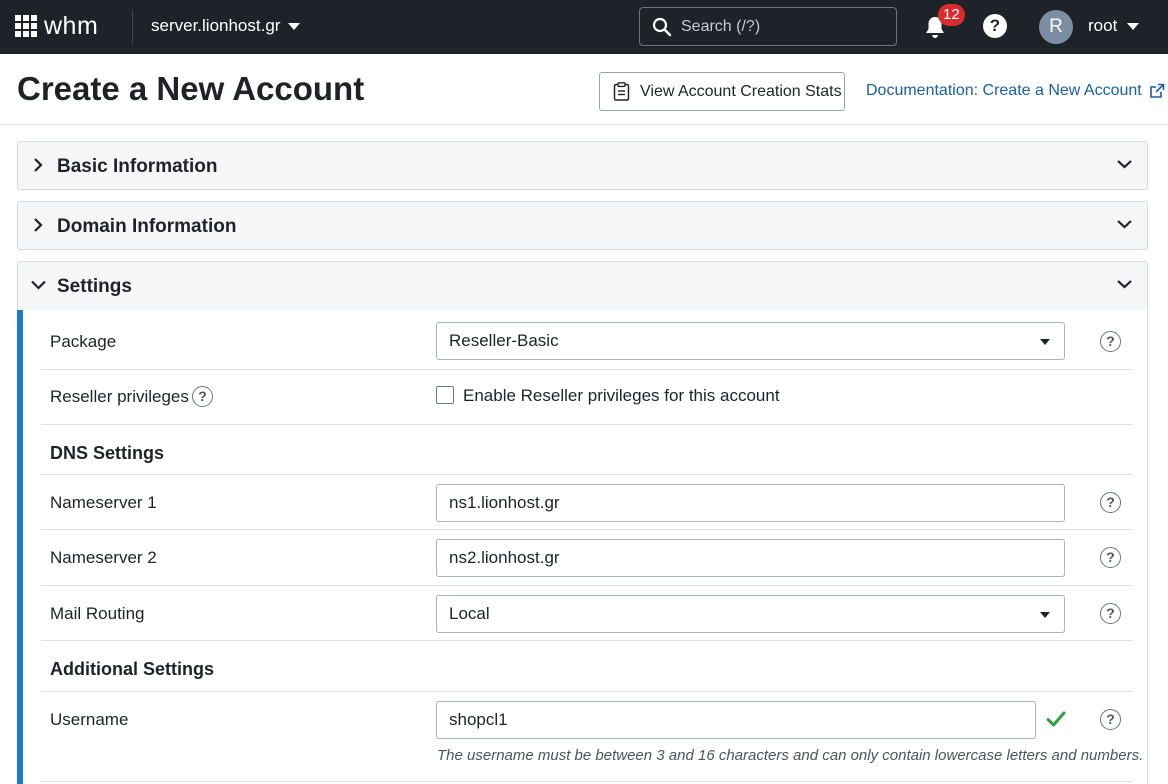 The image size is (1168, 784). What do you see at coordinates (119, 396) in the screenshot?
I see `reseller-privileges-label: Reseller privileges` at bounding box center [119, 396].